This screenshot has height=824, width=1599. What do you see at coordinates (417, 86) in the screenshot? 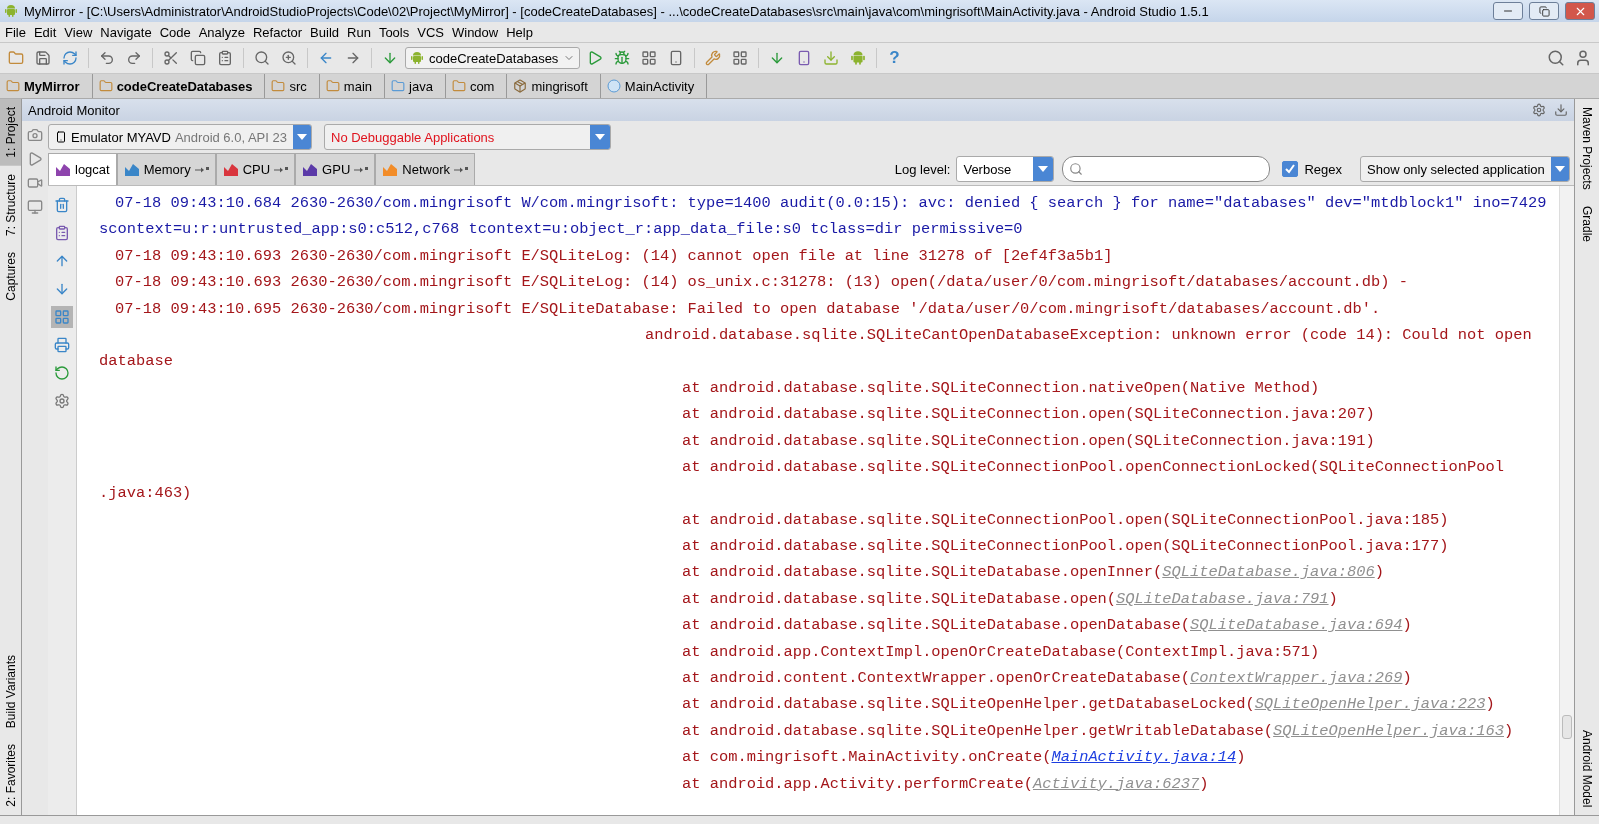
I see `breadcrumb-item: java` at bounding box center [417, 86].